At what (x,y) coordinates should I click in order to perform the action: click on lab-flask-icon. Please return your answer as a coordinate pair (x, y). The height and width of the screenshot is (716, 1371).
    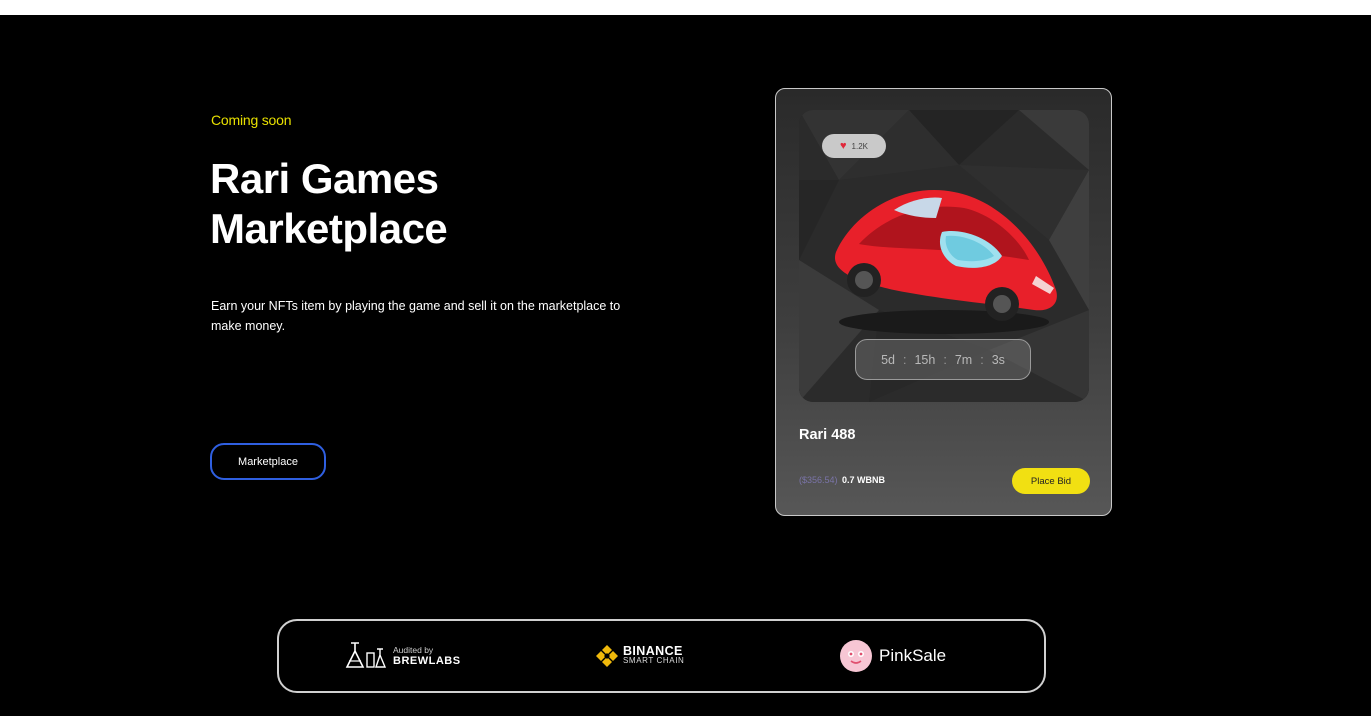
    Looking at the image, I should click on (366, 655).